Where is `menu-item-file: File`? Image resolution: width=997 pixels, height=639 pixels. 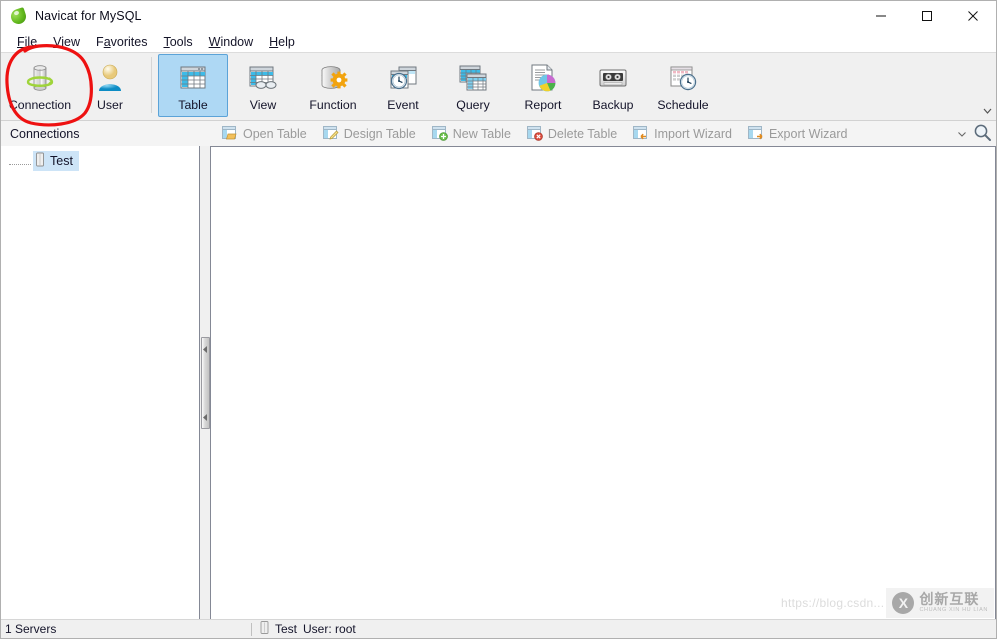
menu-item-file: File is located at coordinates (28, 42).